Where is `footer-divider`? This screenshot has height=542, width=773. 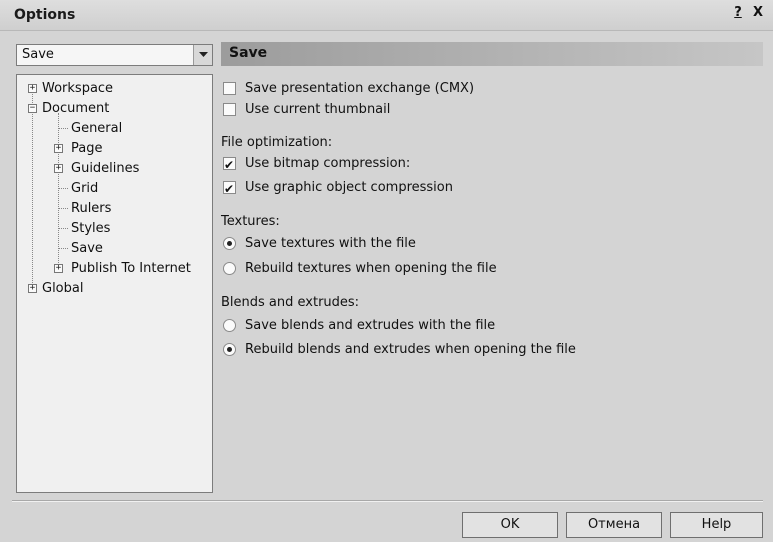
footer-divider is located at coordinates (387, 501).